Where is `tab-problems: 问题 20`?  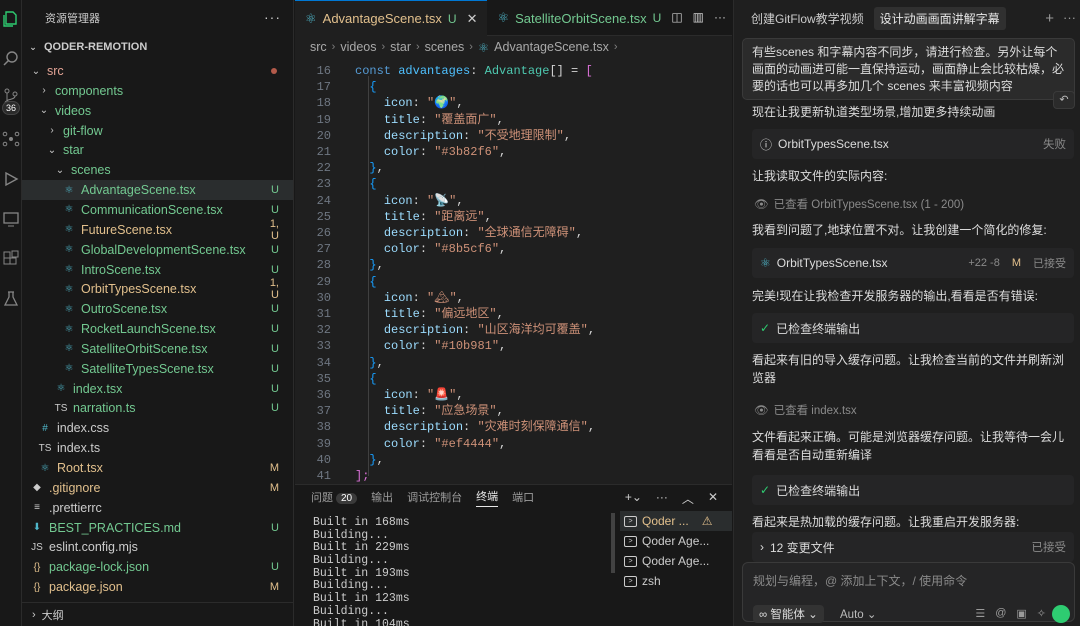 tab-problems: 问题 20 is located at coordinates (334, 497).